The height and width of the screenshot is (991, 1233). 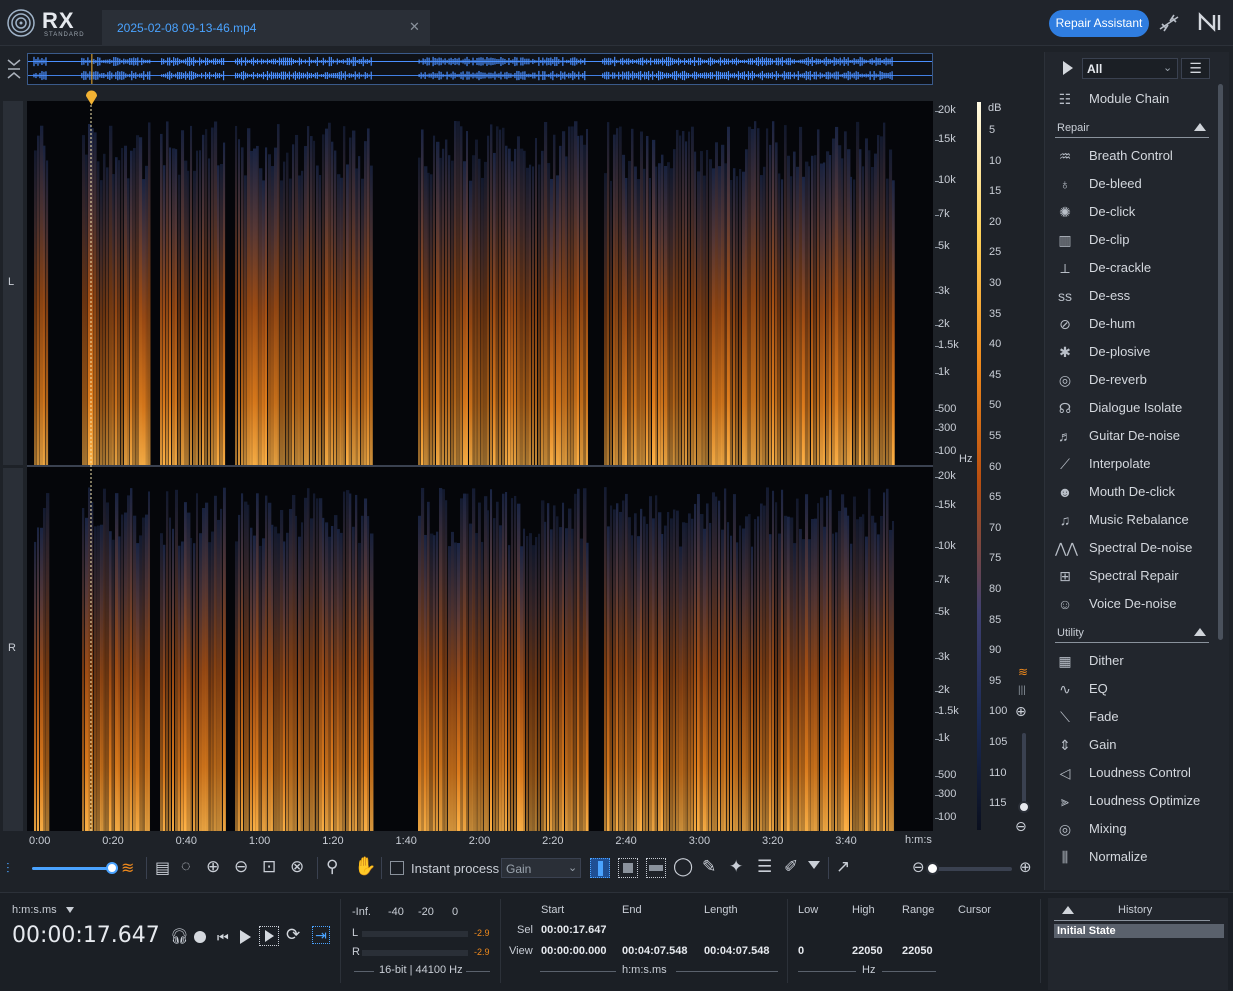 I want to click on module-music-rebalance: ♫ Music Rebalance, so click(x=1135, y=520).